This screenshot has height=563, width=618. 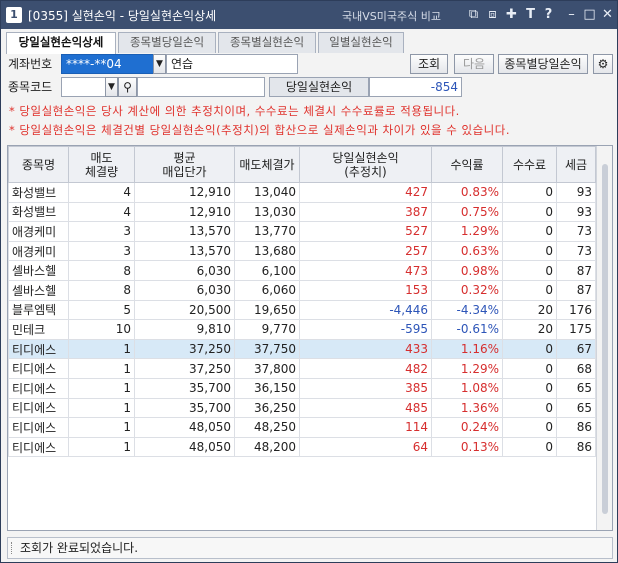 What do you see at coordinates (302, 251) in the screenshot?
I see `table-row: 애경케미 3 13,570 13,680 257 0.63% 0 73` at bounding box center [302, 251].